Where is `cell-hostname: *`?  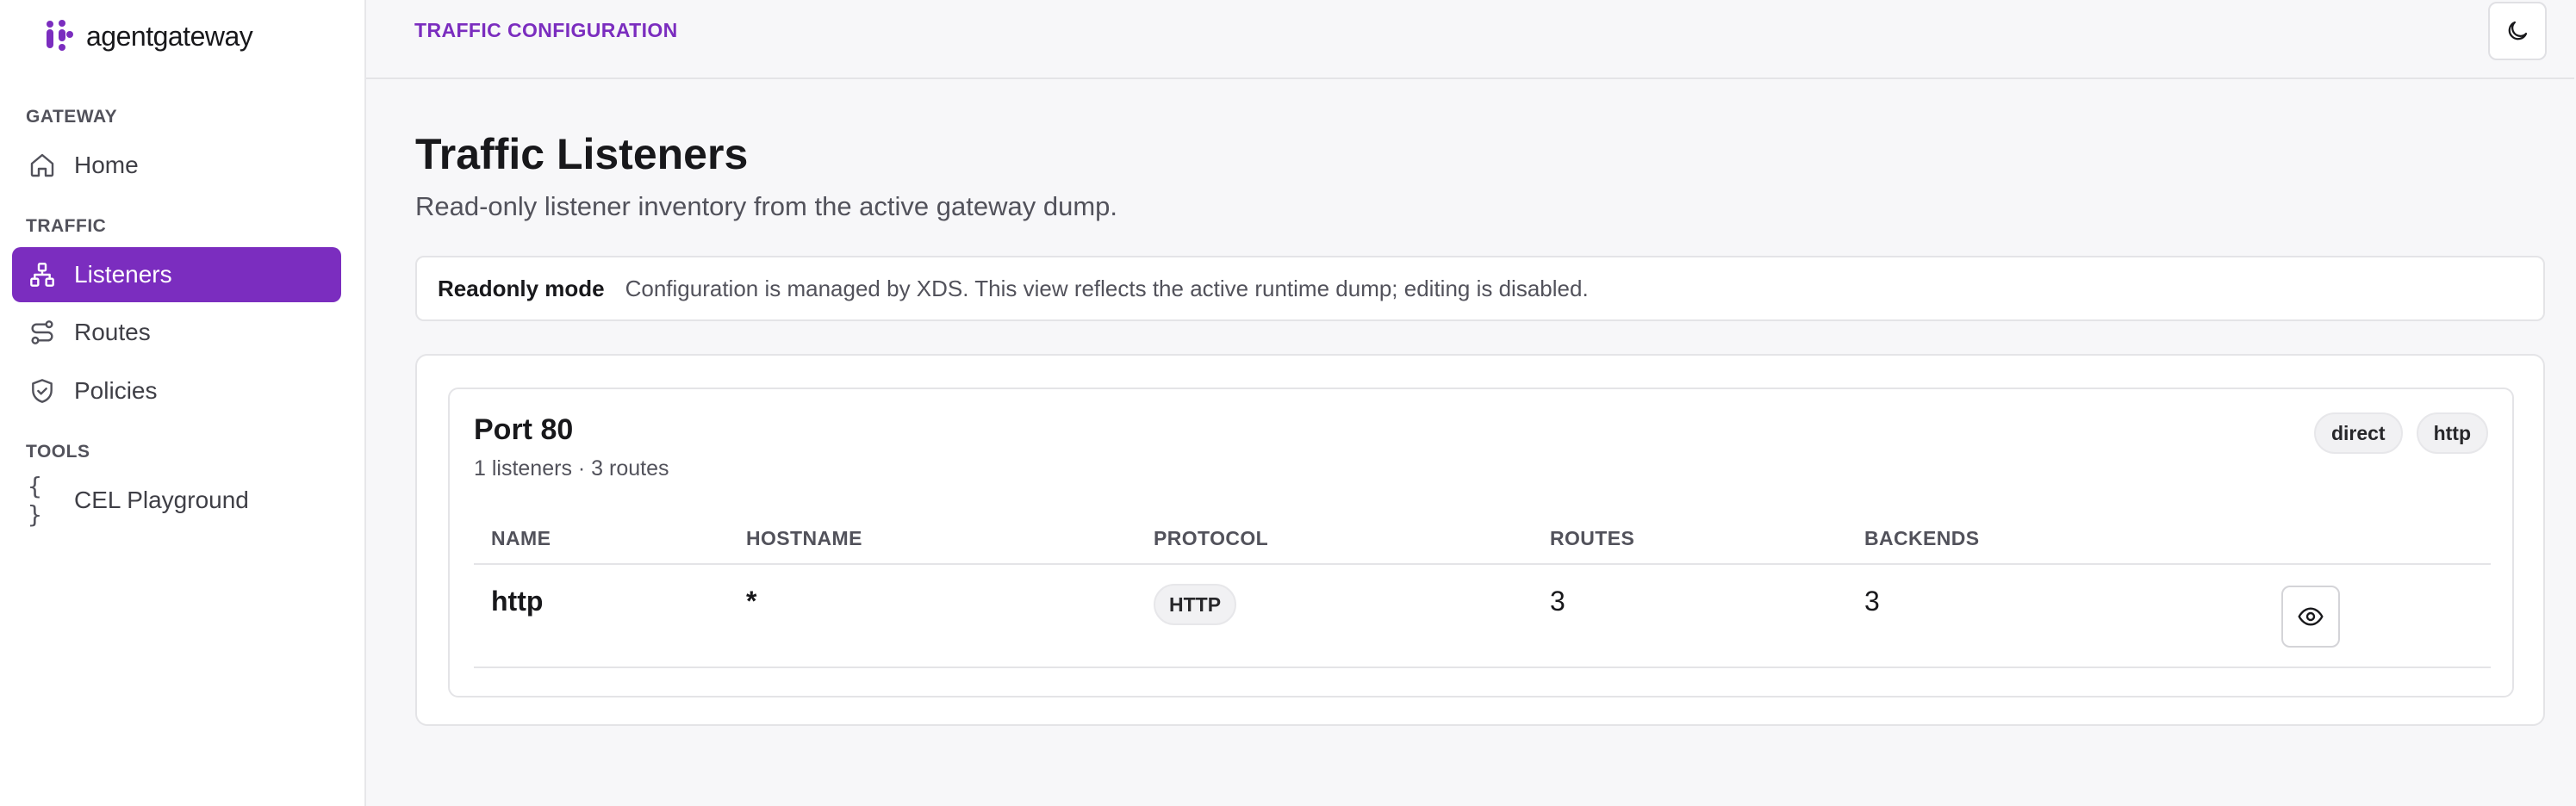
cell-hostname: * is located at coordinates (752, 602).